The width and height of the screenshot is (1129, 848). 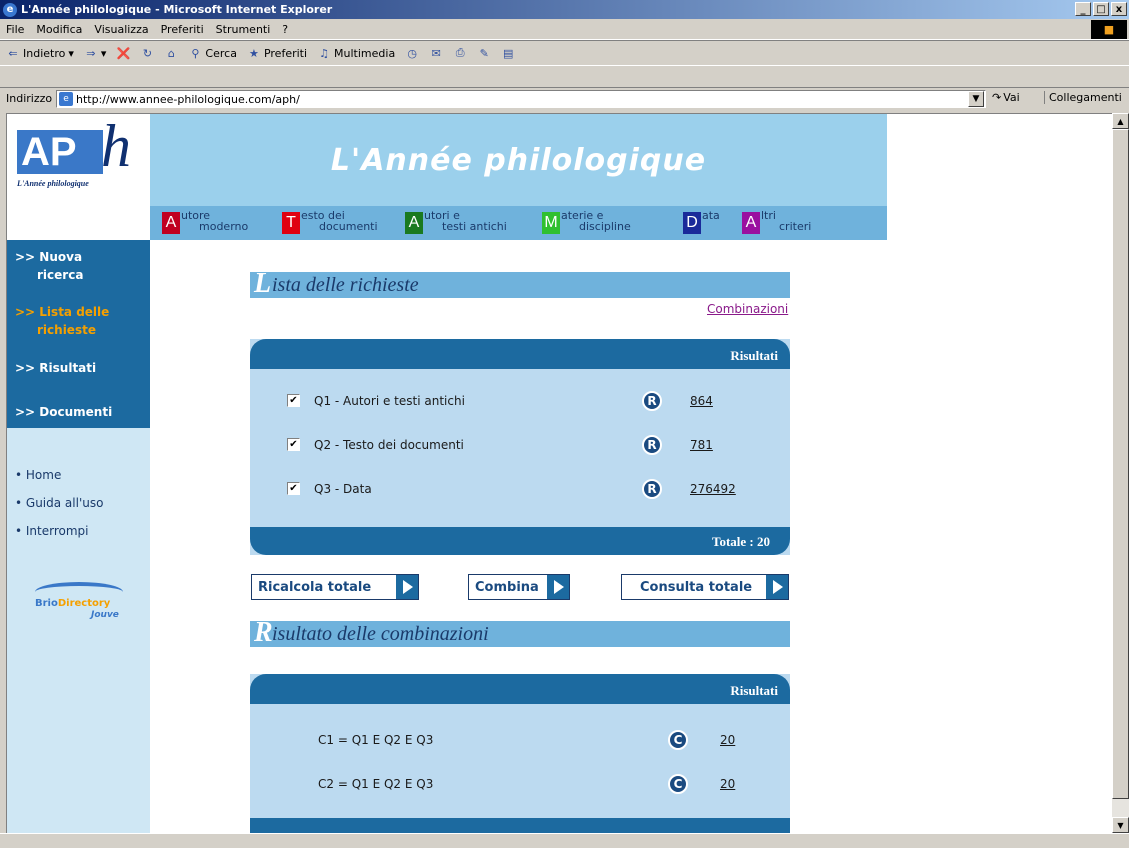 I want to click on go-button: ↷ Vai, so click(x=1006, y=97).